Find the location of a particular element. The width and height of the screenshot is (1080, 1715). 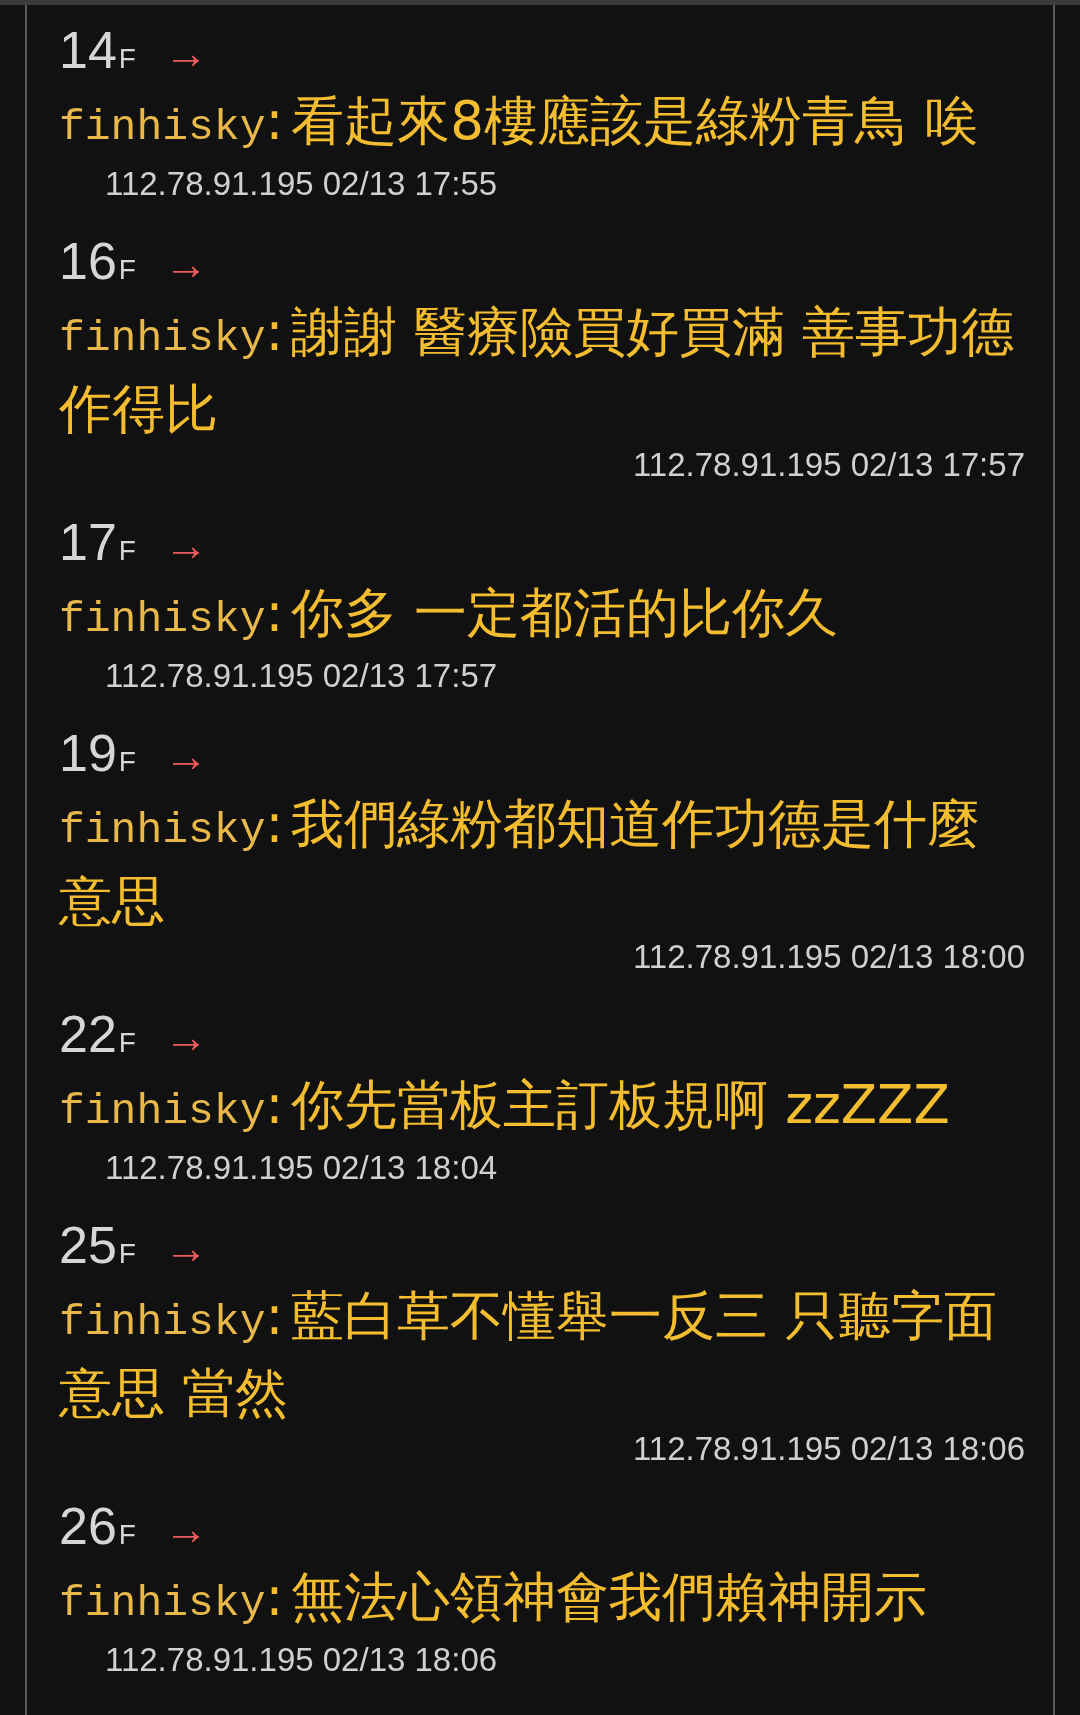

floor-number: 26 is located at coordinates (88, 1526).